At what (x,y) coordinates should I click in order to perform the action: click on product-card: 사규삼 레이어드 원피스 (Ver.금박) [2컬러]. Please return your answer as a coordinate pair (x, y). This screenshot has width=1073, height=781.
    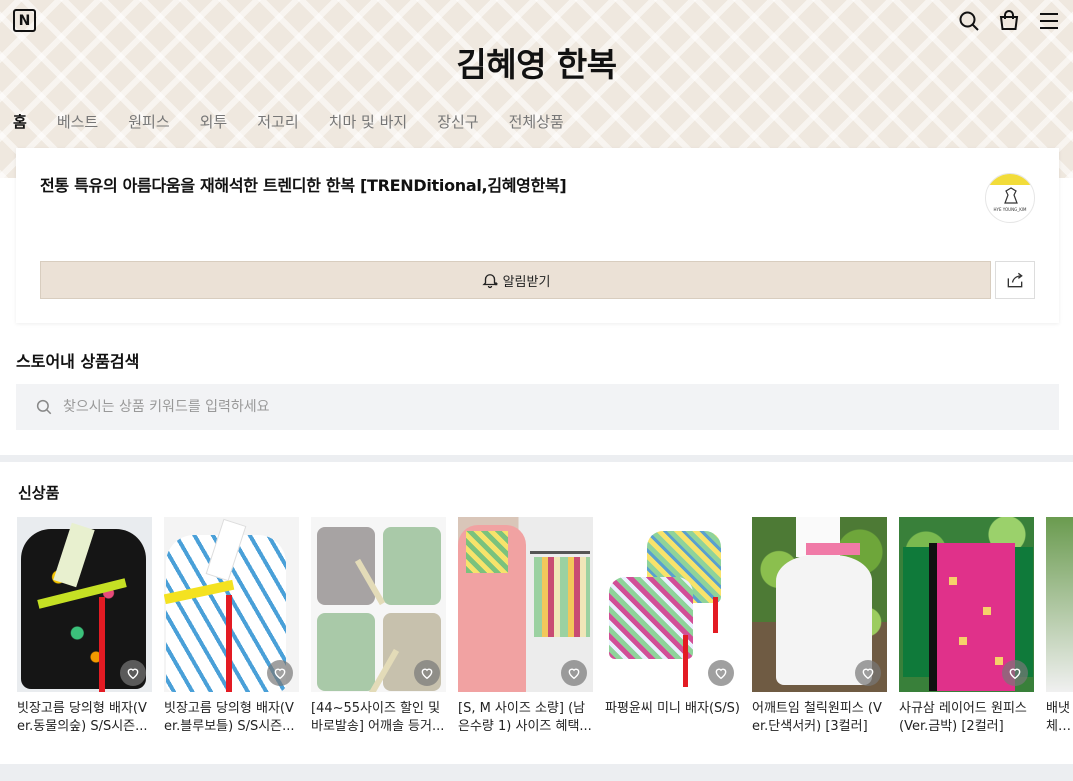
    Looking at the image, I should click on (966, 626).